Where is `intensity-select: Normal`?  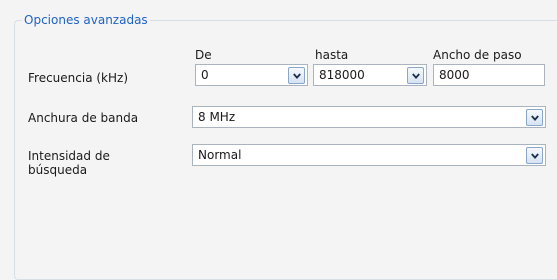 intensity-select: Normal is located at coordinates (369, 155).